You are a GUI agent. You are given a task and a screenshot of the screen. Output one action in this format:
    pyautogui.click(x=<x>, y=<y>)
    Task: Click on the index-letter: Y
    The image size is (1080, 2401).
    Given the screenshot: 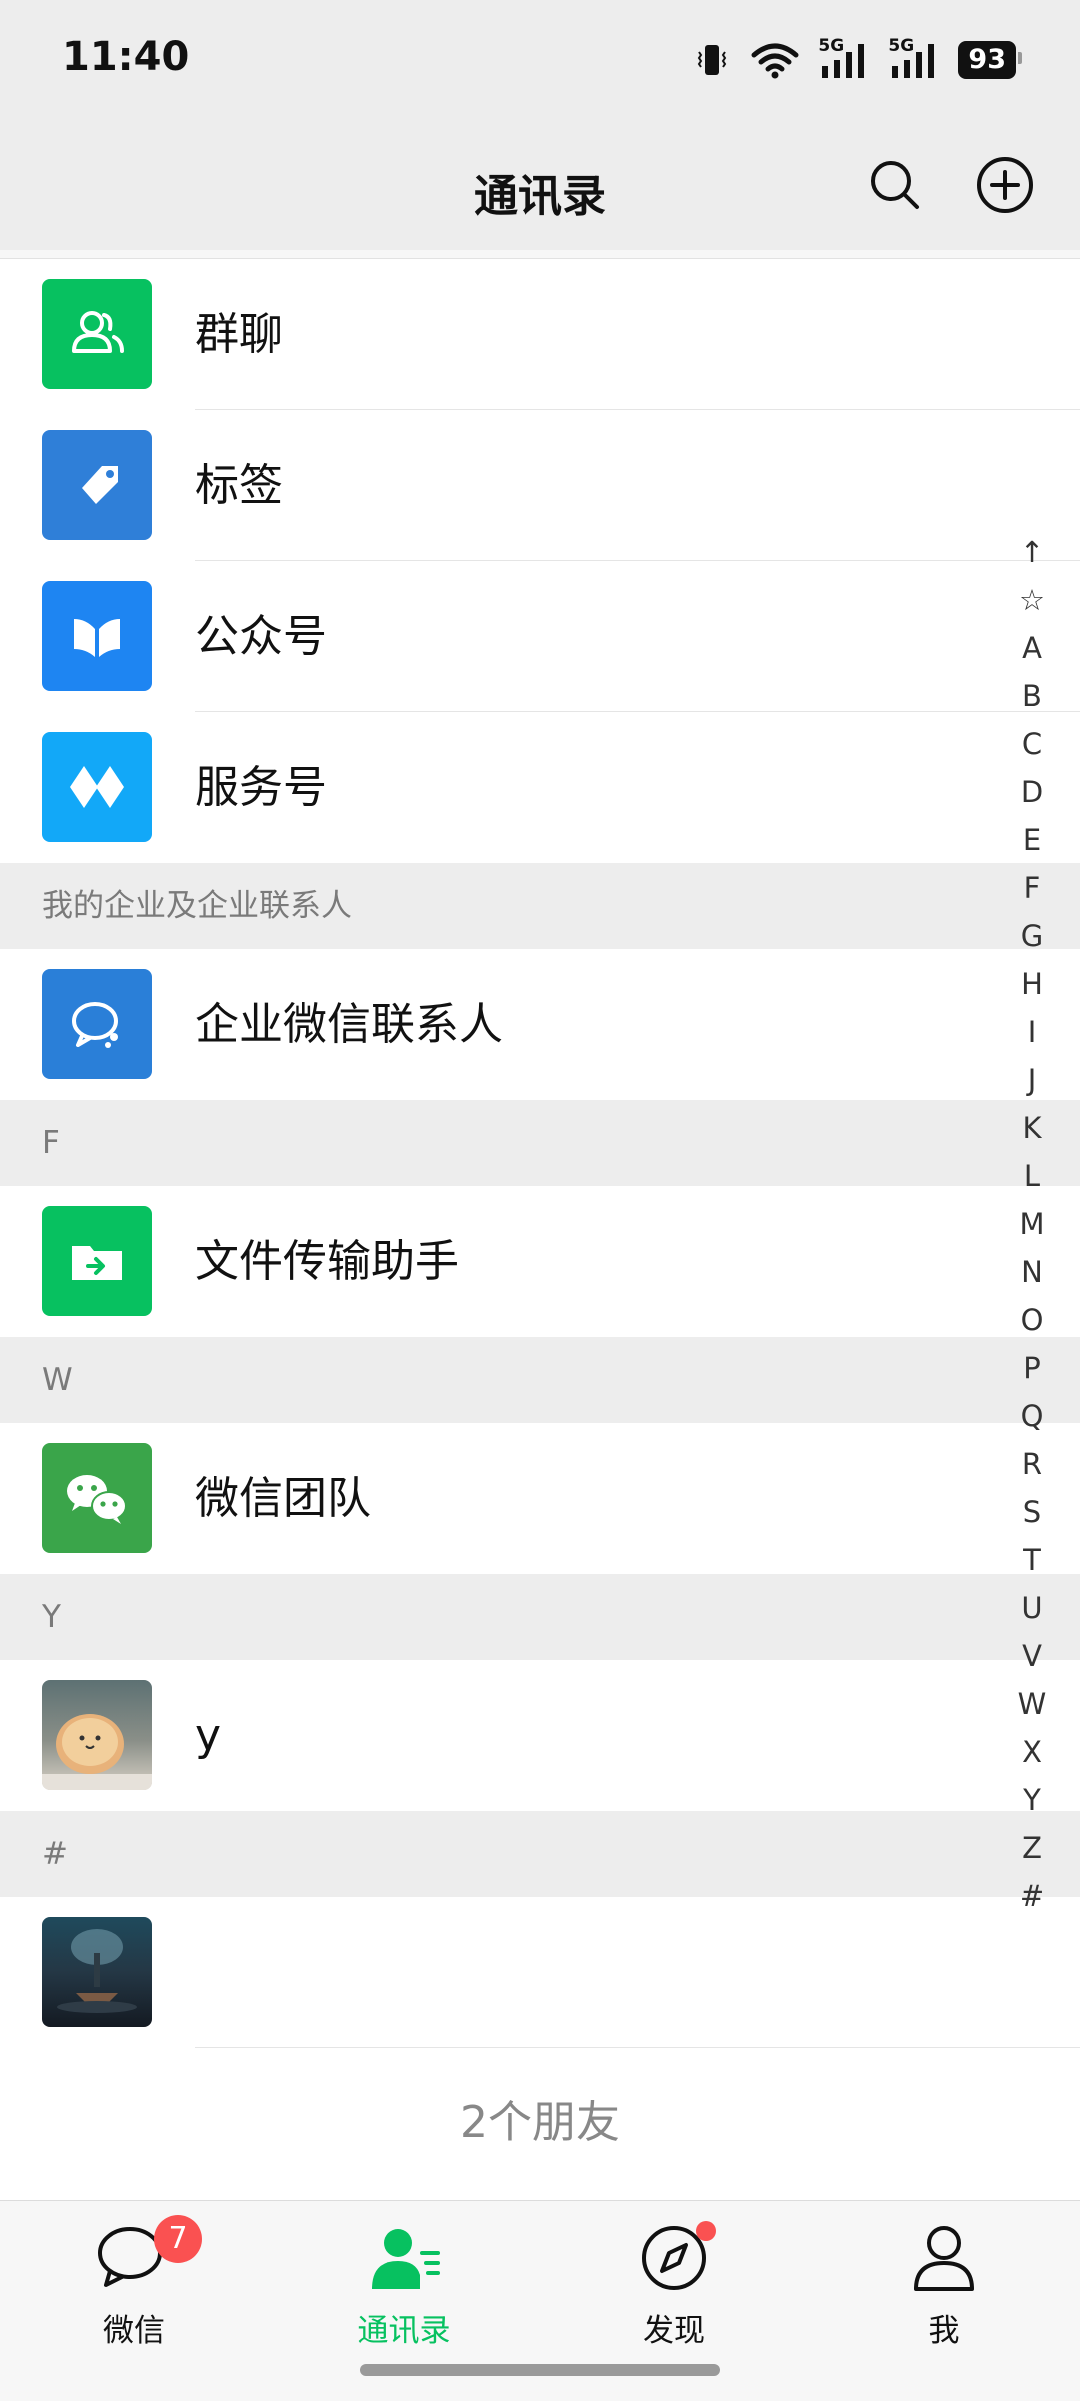 What is the action you would take?
    pyautogui.click(x=1032, y=1800)
    